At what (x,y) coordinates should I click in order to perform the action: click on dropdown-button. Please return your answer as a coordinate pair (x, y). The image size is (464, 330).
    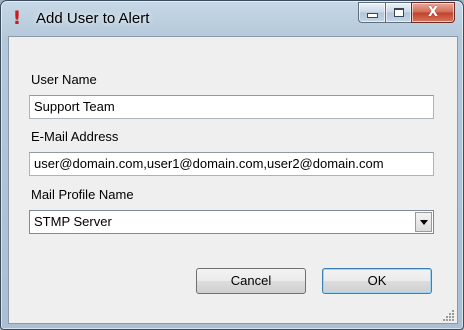
    Looking at the image, I should click on (423, 222).